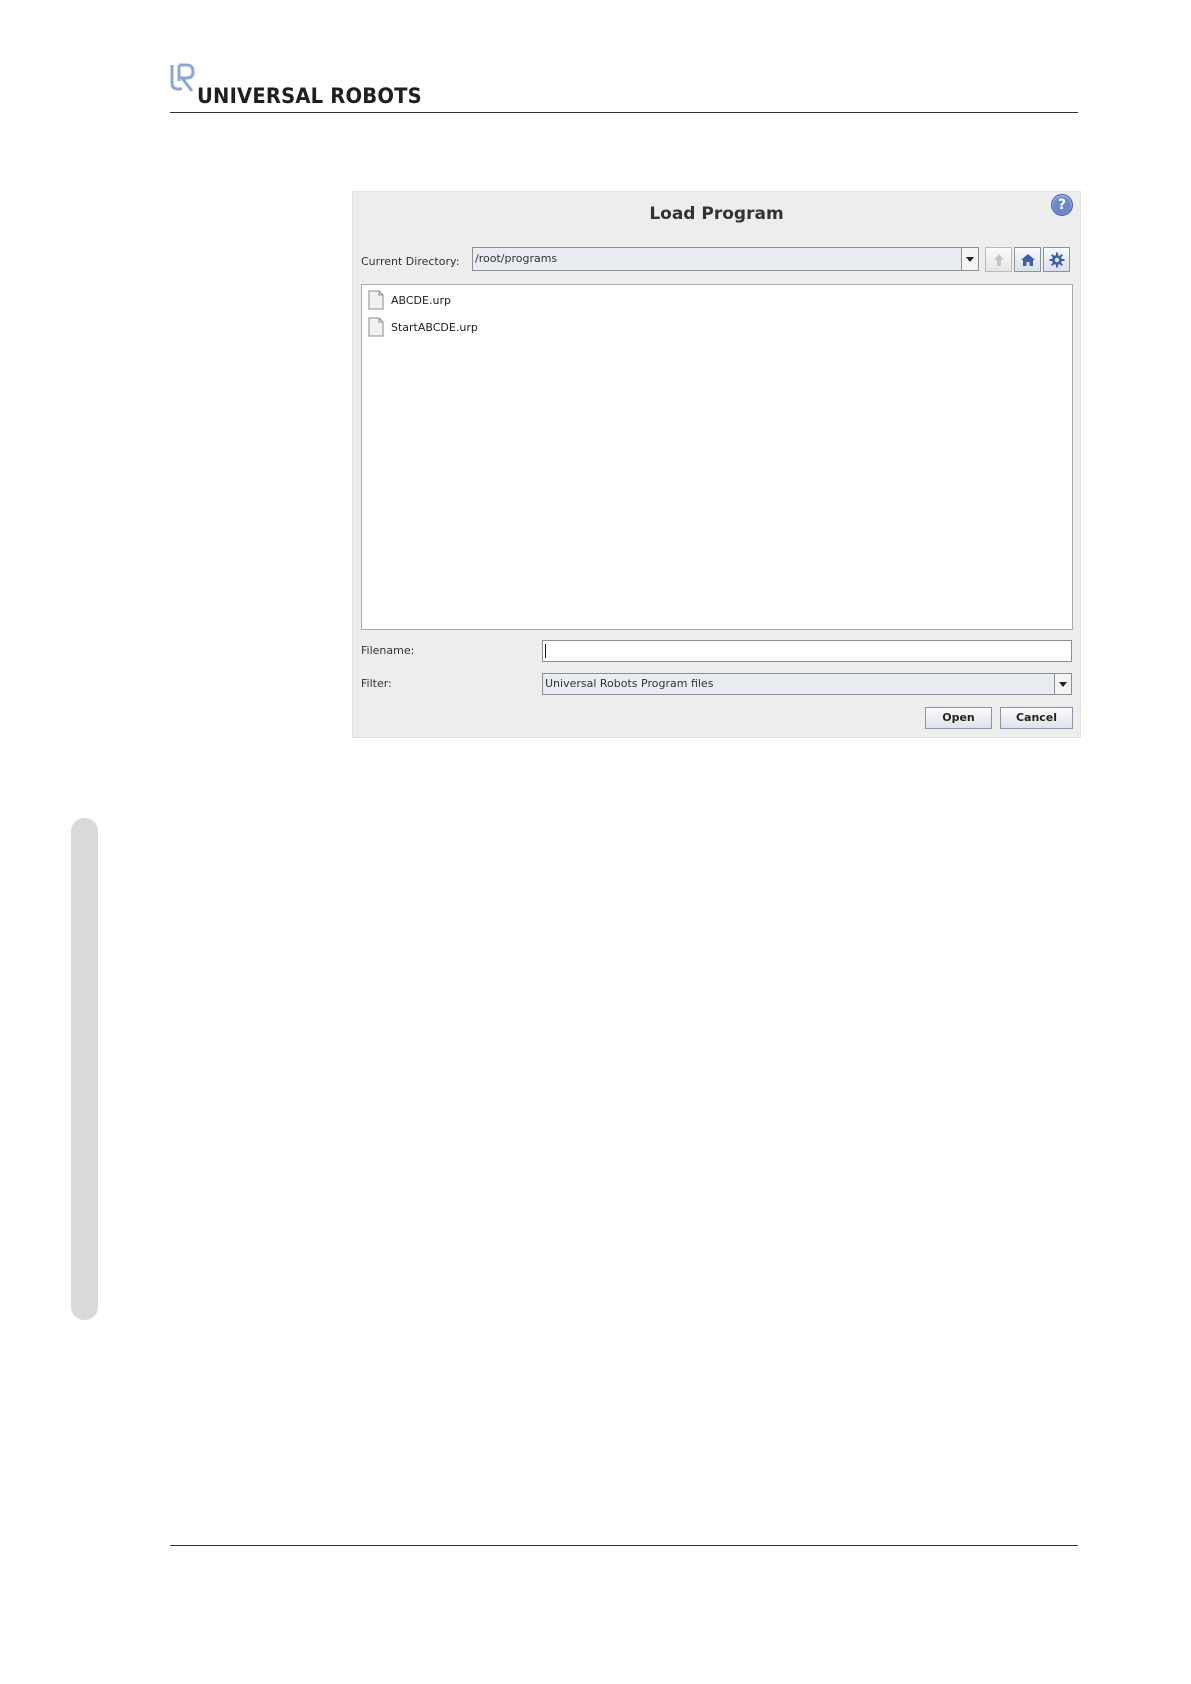 The width and height of the screenshot is (1191, 1684). I want to click on gear-icon, so click(1056, 259).